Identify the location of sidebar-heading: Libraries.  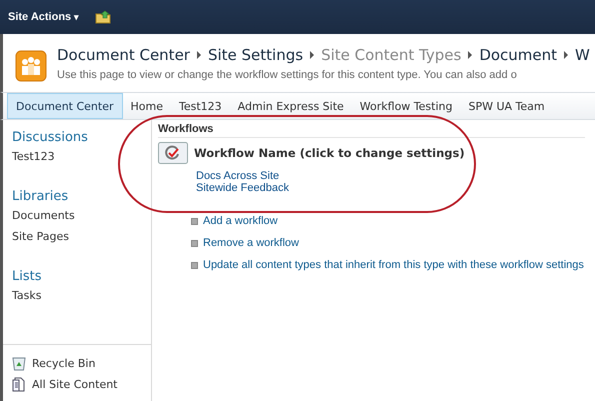
(81, 196).